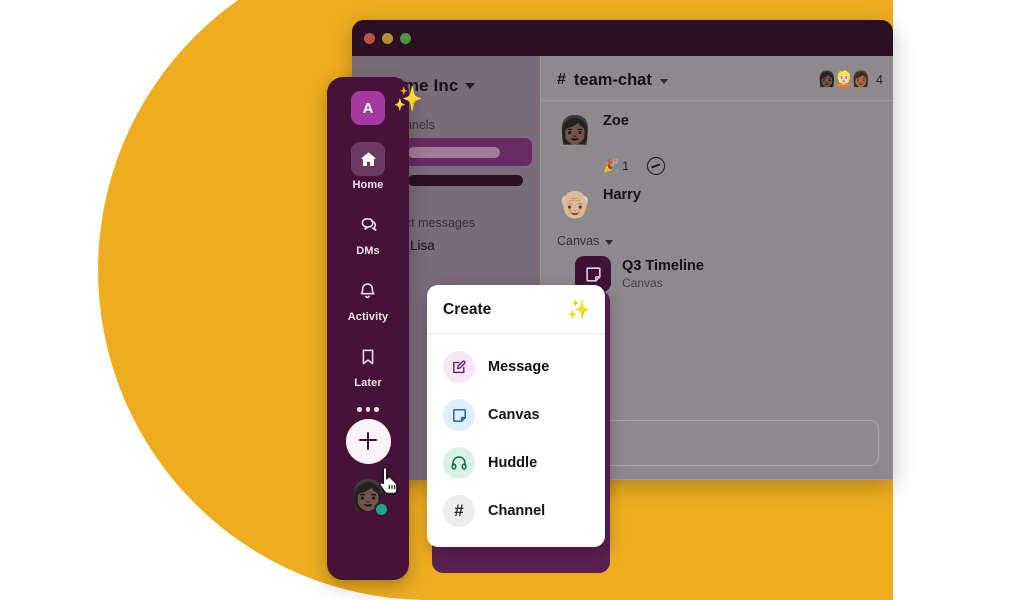  Describe the element at coordinates (625, 166) in the screenshot. I see `reaction-count: 1` at that location.